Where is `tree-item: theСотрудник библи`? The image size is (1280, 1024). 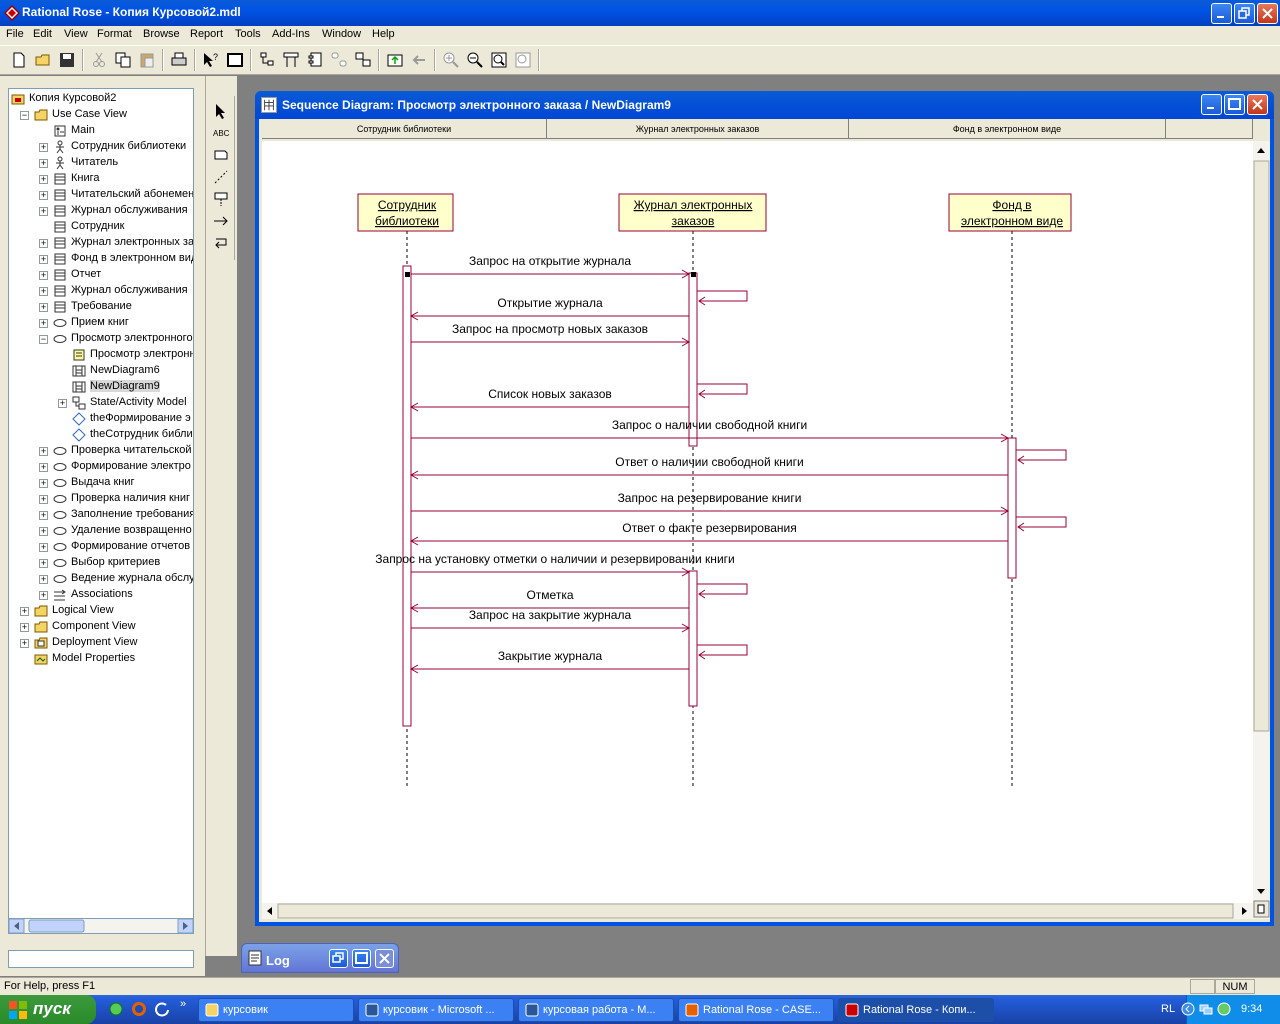
tree-item: theСотрудник библи is located at coordinates (101, 435).